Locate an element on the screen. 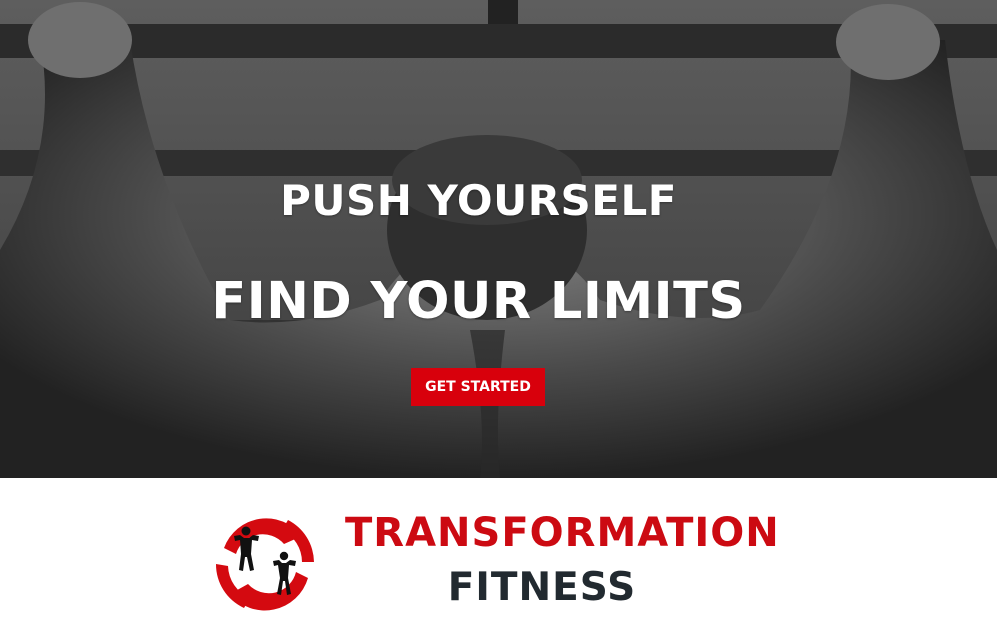 The image size is (997, 633). get-started-button: GET STARTED is located at coordinates (478, 387).